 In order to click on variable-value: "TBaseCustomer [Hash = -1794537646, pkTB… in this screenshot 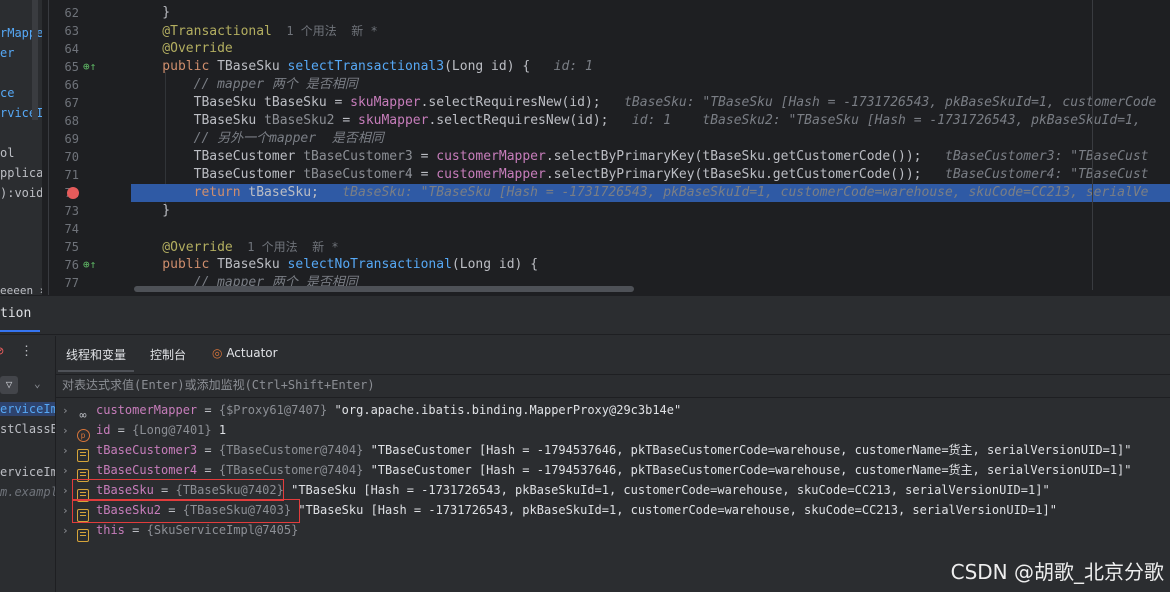, I will do `click(751, 470)`.